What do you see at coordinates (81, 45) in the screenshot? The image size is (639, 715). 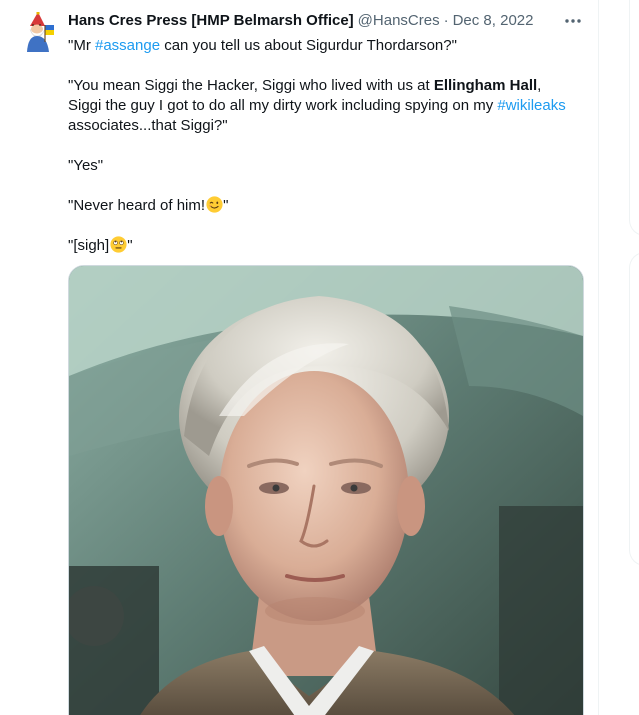 I see `text-segment: "Mr` at bounding box center [81, 45].